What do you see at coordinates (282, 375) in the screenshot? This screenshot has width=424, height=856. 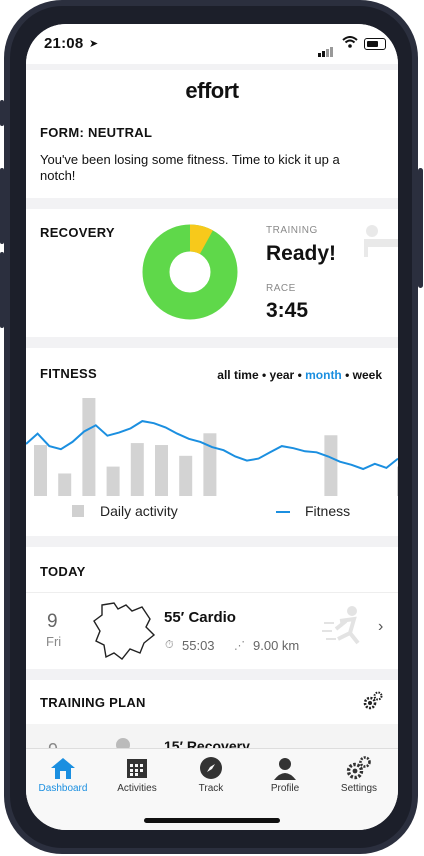 I see `range-year: year` at bounding box center [282, 375].